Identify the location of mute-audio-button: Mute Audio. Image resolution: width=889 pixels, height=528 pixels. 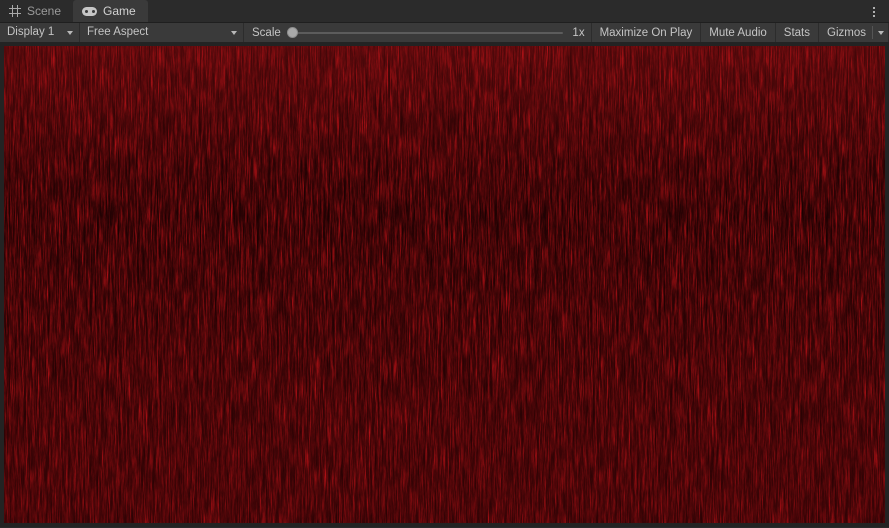
(738, 32).